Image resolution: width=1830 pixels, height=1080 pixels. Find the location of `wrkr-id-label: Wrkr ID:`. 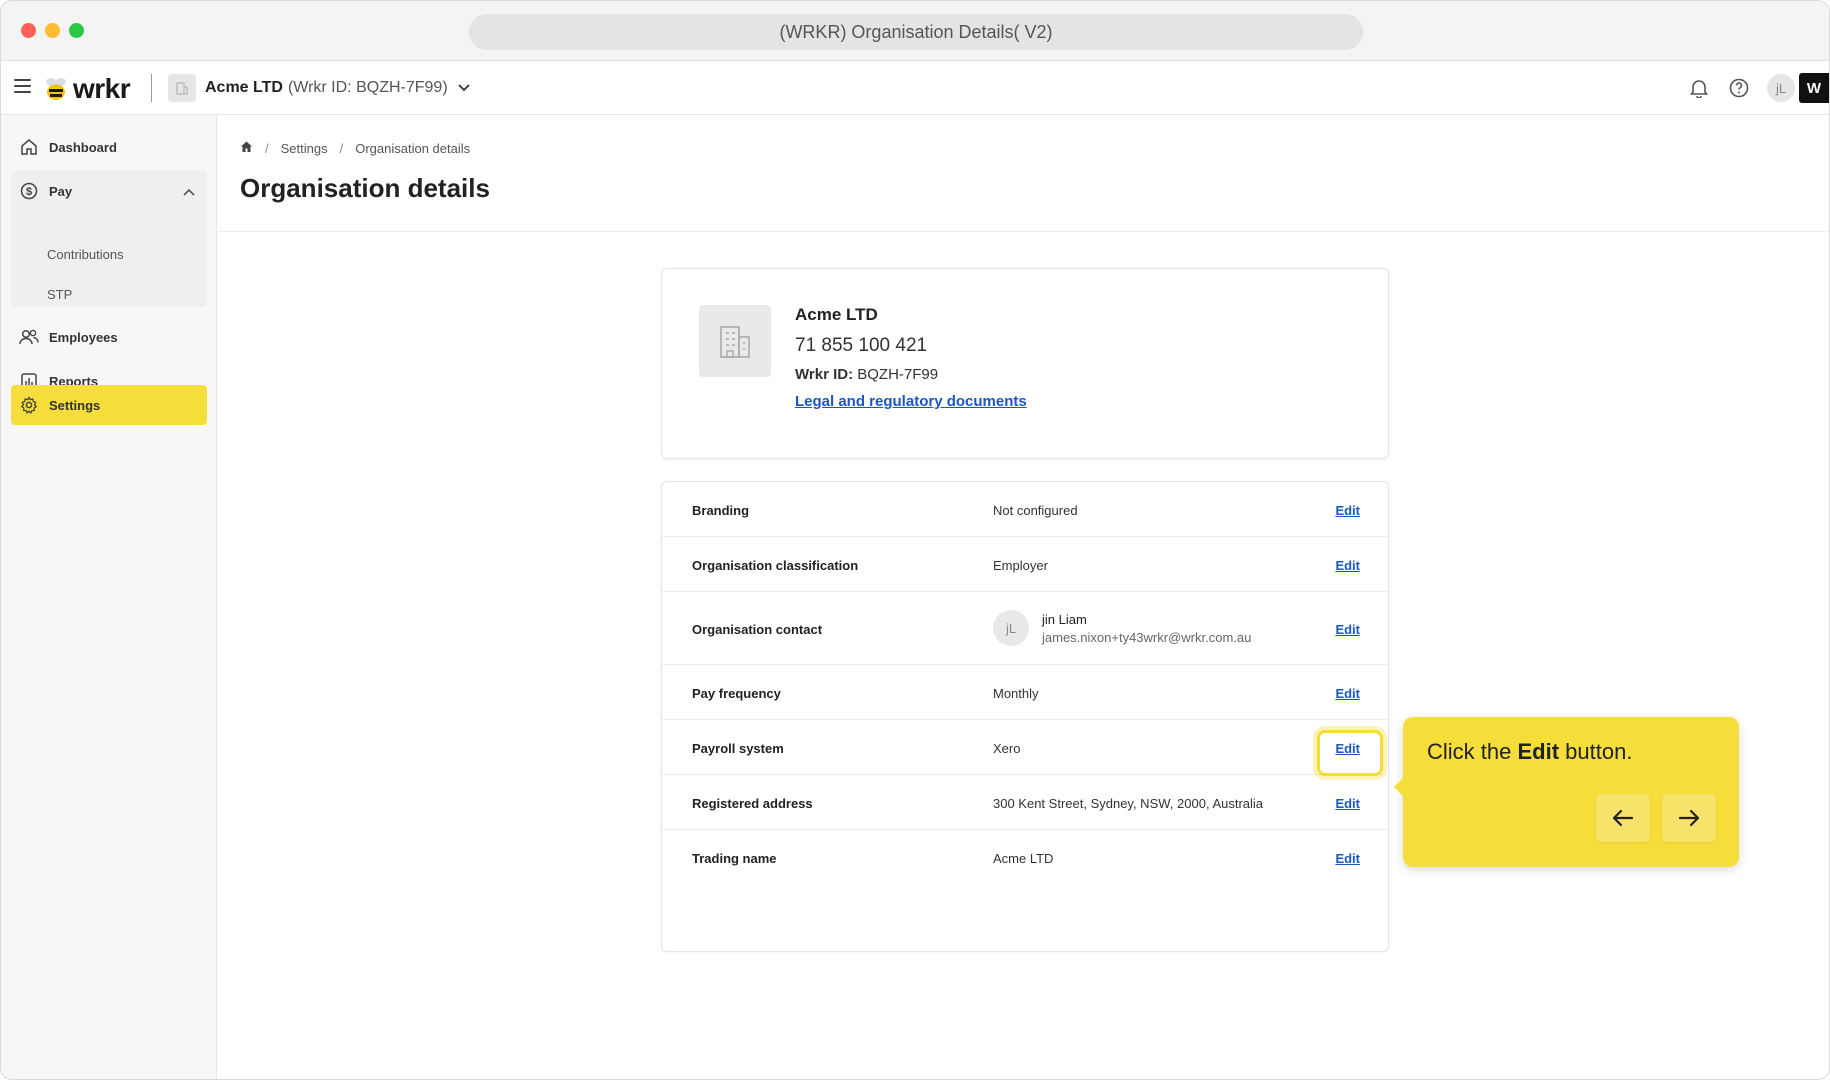

wrkr-id-label: Wrkr ID: is located at coordinates (824, 374).